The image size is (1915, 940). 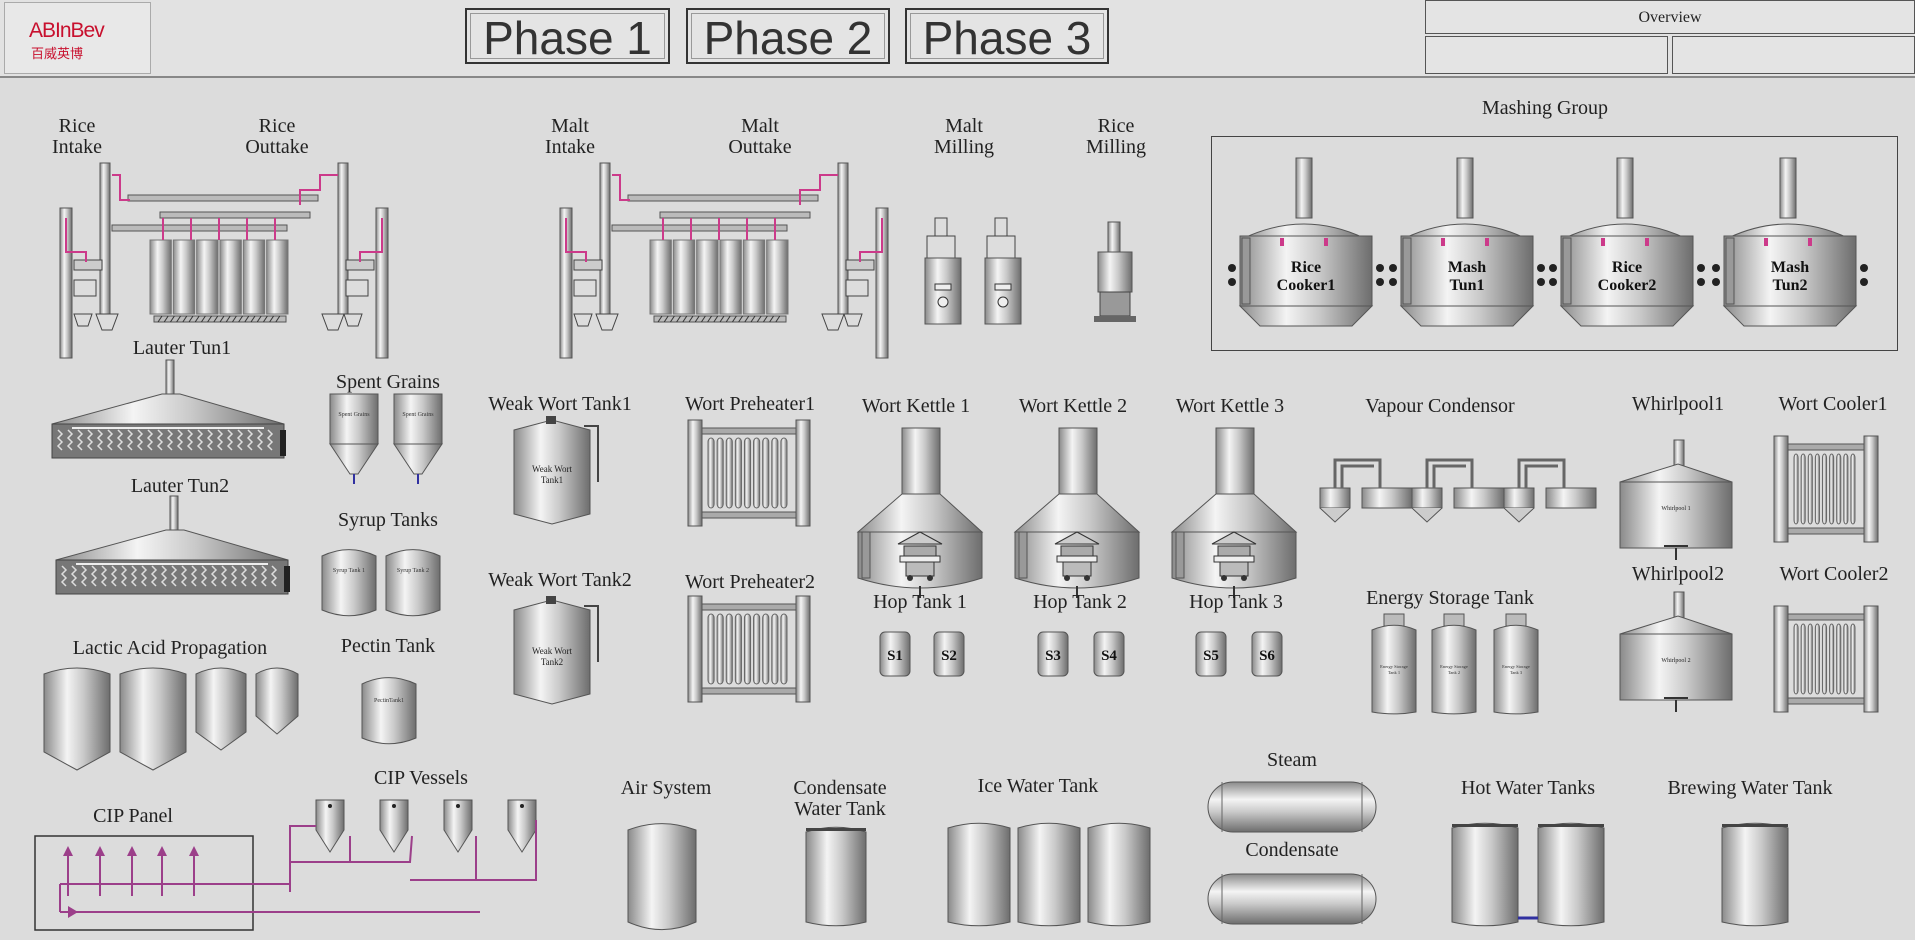 I want to click on hop-tank-id: S2, so click(x=949, y=656).